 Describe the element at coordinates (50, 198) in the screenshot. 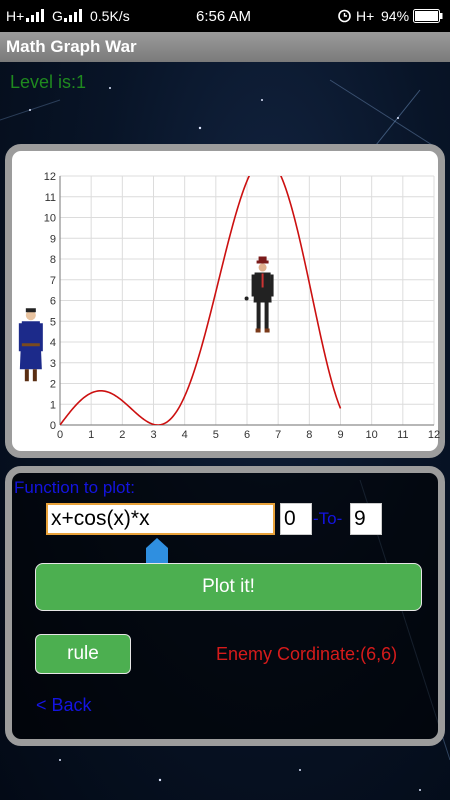

I see `y-tick-label: 11` at that location.